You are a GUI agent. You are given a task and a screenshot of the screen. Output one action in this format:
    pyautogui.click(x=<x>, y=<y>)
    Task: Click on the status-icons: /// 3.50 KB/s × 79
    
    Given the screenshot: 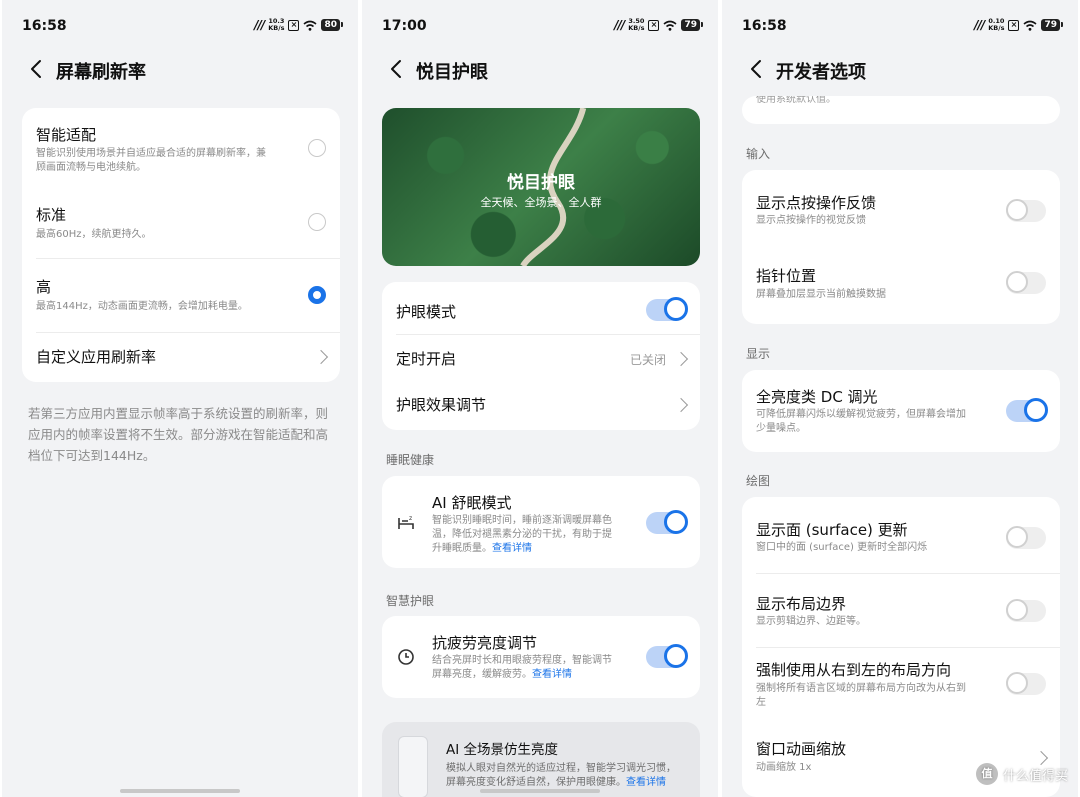 What is the action you would take?
    pyautogui.click(x=658, y=24)
    